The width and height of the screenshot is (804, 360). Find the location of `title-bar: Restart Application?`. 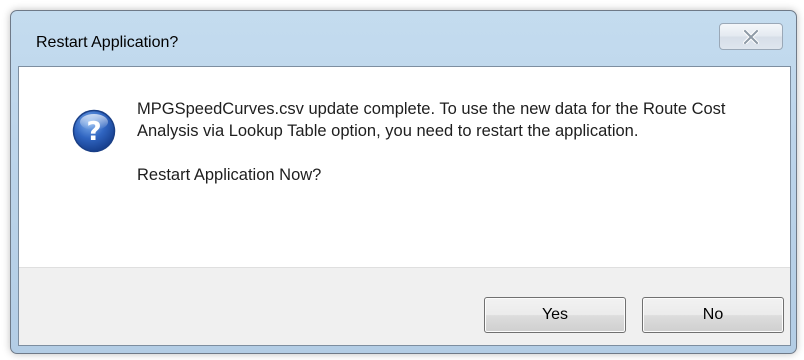

title-bar: Restart Application? is located at coordinates (403, 37).